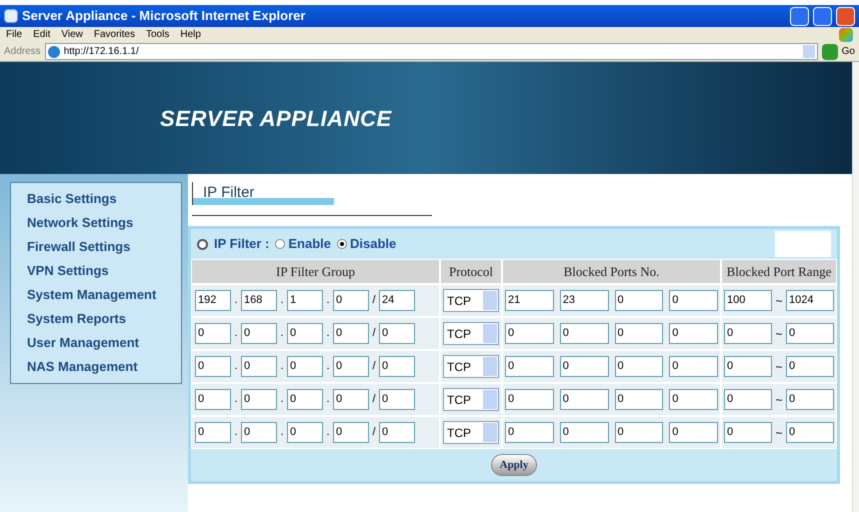 The width and height of the screenshot is (859, 512). What do you see at coordinates (11, 16) in the screenshot?
I see `app-icon` at bounding box center [11, 16].